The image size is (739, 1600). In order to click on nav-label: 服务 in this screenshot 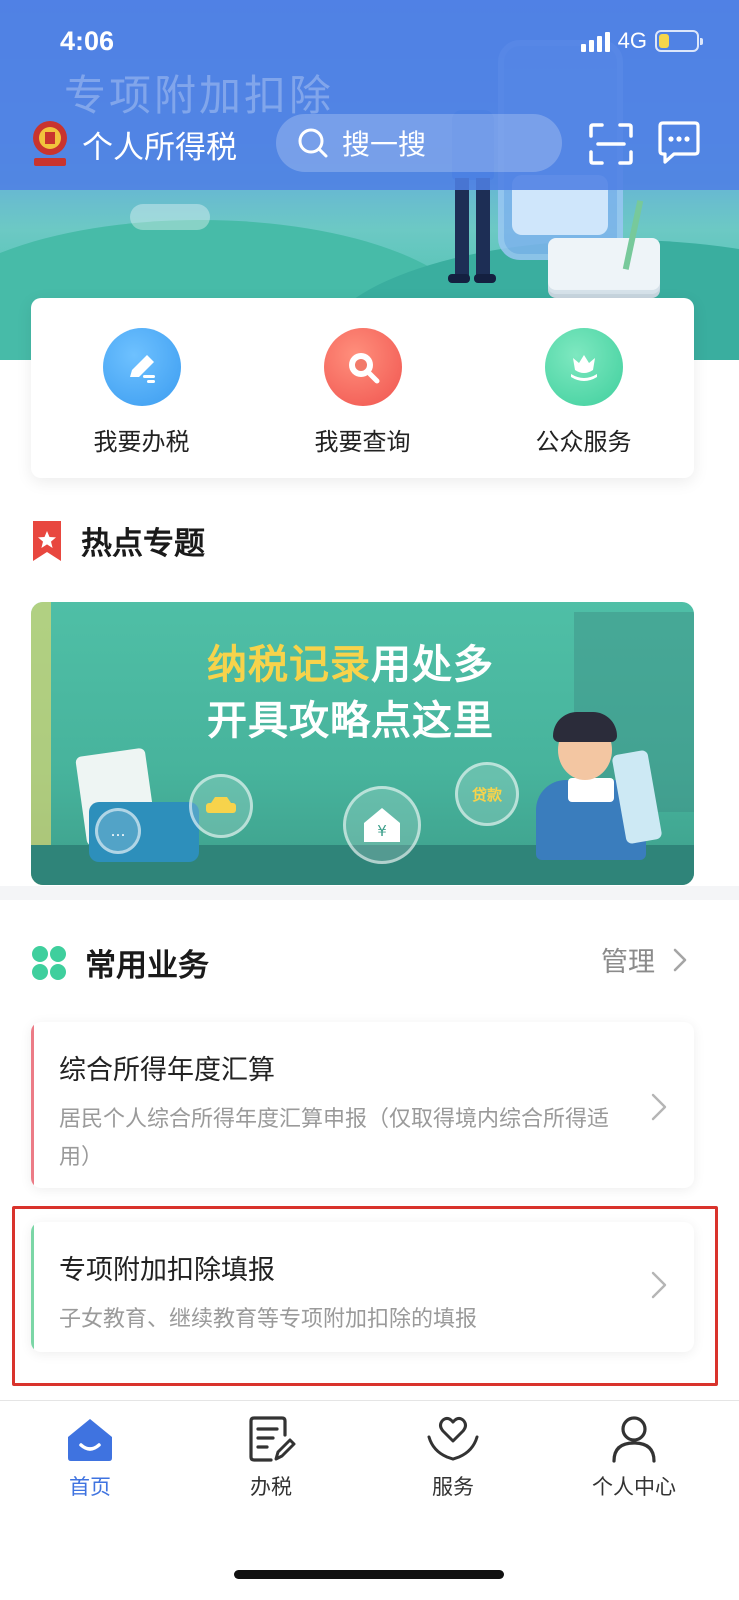, I will do `click(453, 1487)`.